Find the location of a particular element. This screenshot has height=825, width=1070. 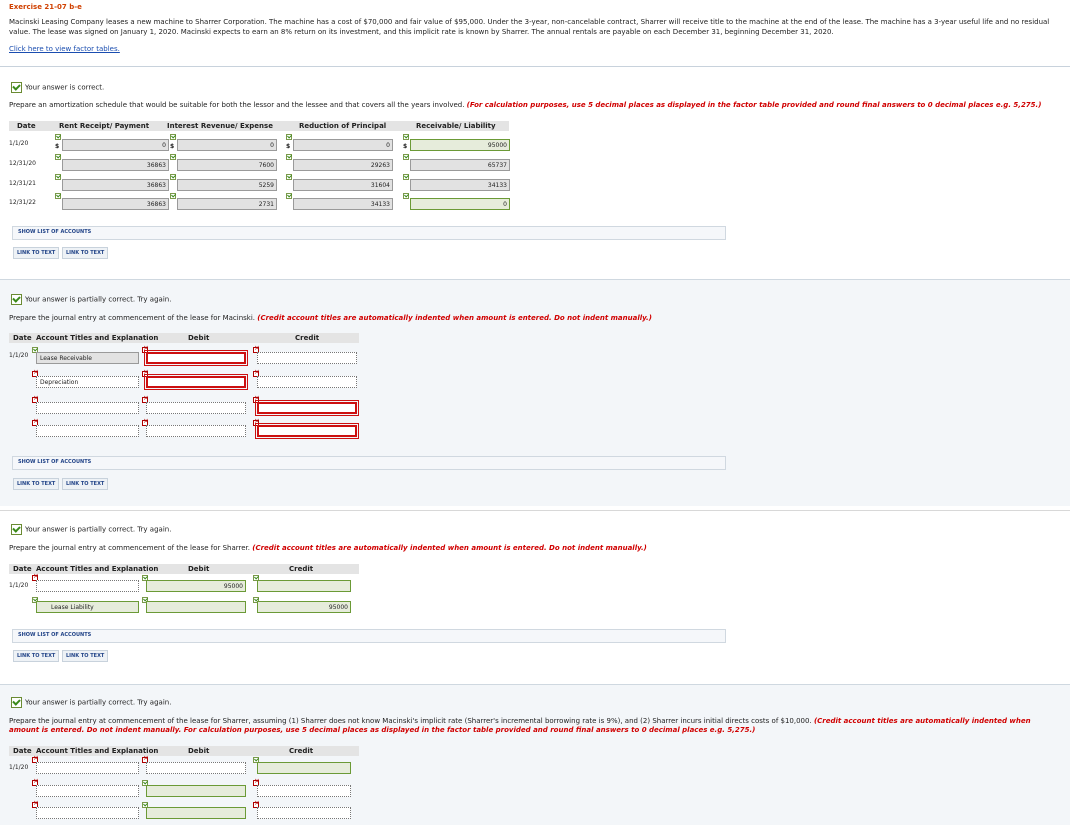

account-input: Lease Liability is located at coordinates (87, 607).